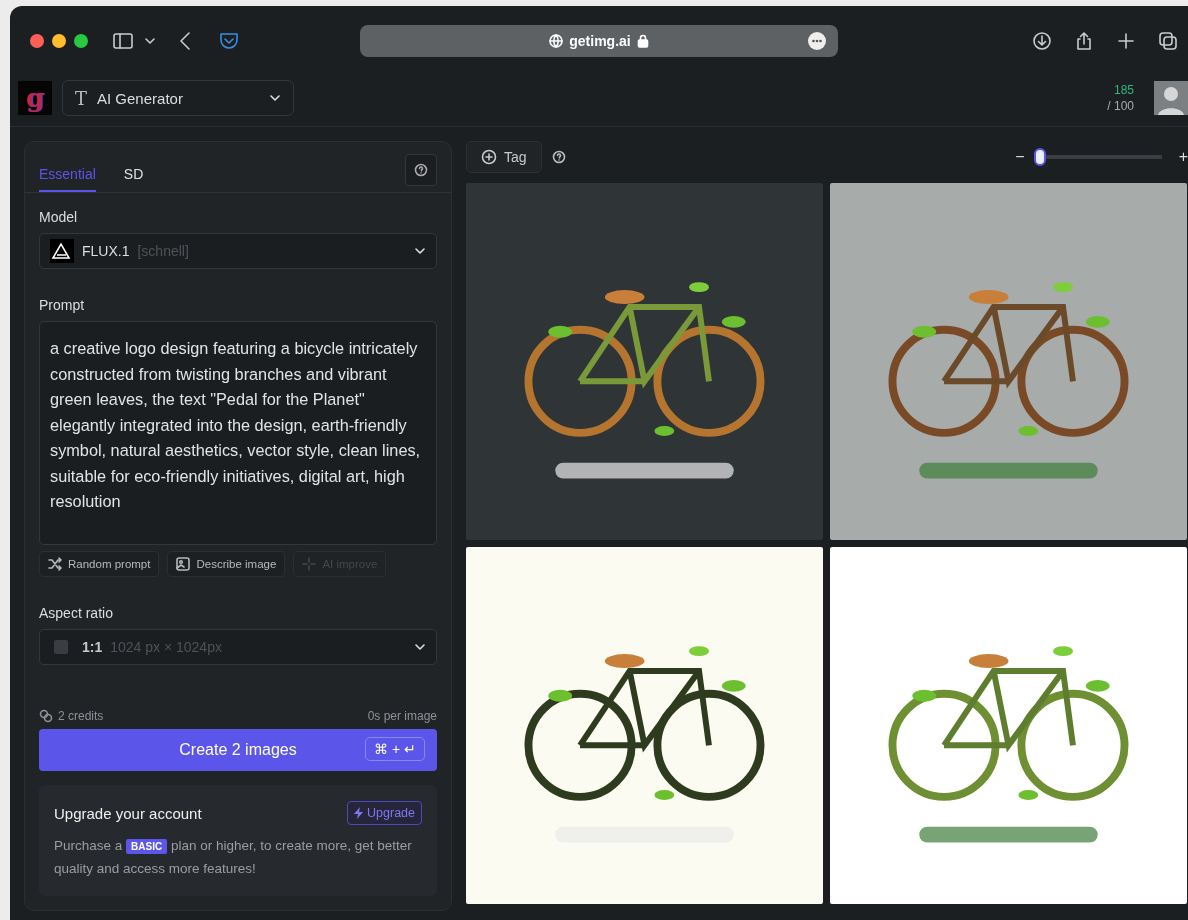 Image resolution: width=1188 pixels, height=920 pixels. I want to click on describe-image-button: Describe image, so click(226, 564).